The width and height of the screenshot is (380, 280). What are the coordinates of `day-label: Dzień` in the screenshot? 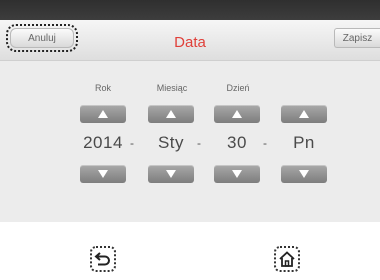 It's located at (238, 88).